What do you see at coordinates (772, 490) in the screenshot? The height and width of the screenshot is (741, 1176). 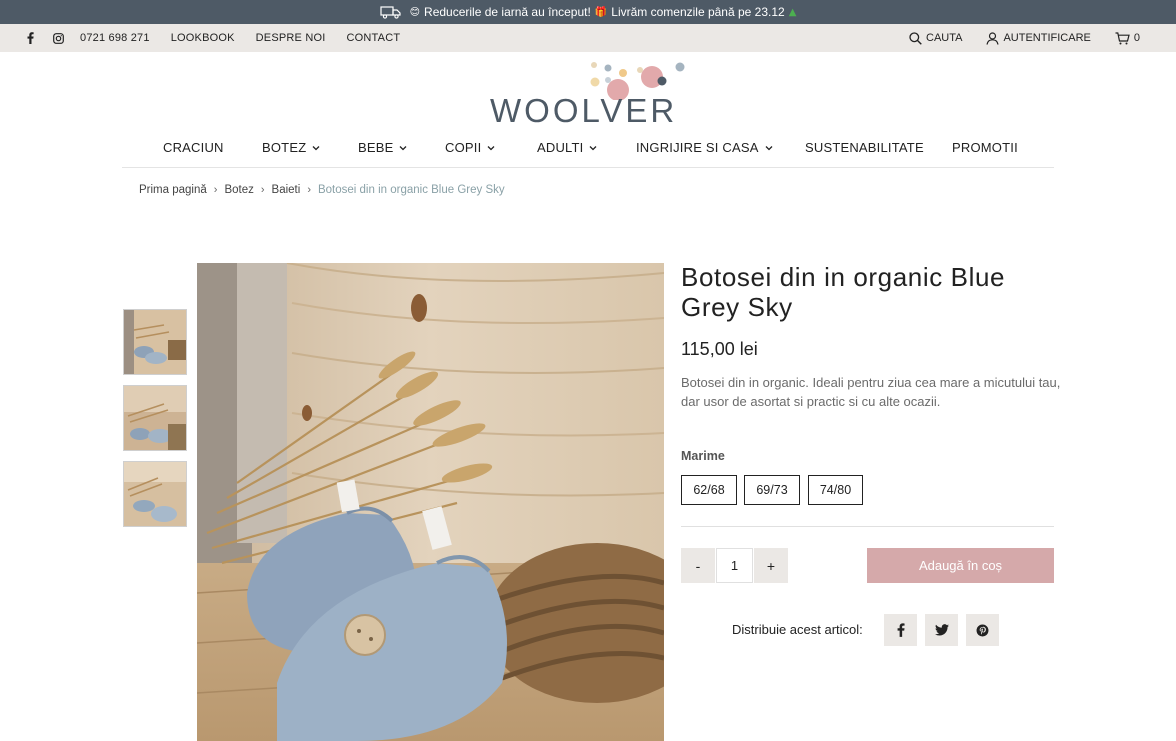 I see `size-option-69-73: 69/73` at bounding box center [772, 490].